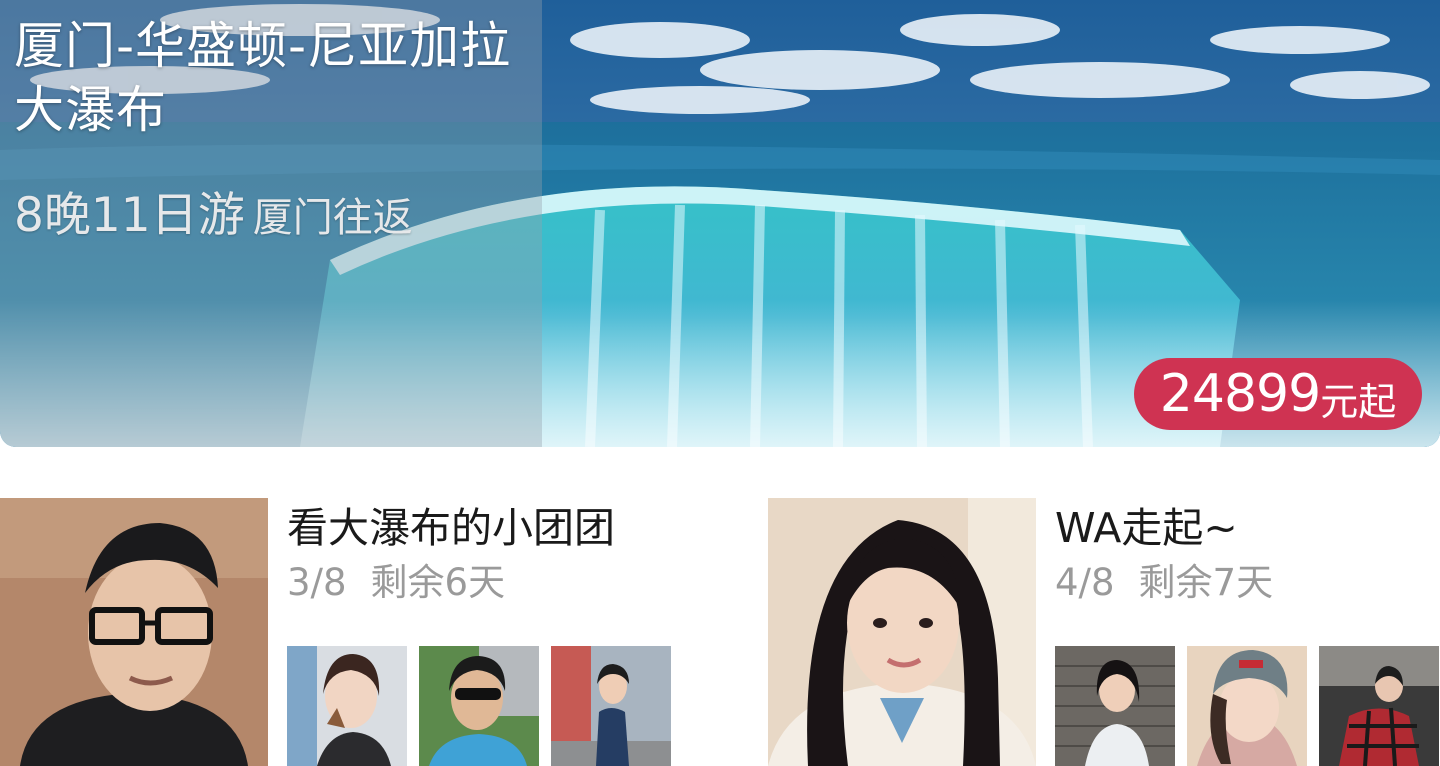 The width and height of the screenshot is (1440, 766). I want to click on avatar-photo-girl-wall, so click(1115, 706).